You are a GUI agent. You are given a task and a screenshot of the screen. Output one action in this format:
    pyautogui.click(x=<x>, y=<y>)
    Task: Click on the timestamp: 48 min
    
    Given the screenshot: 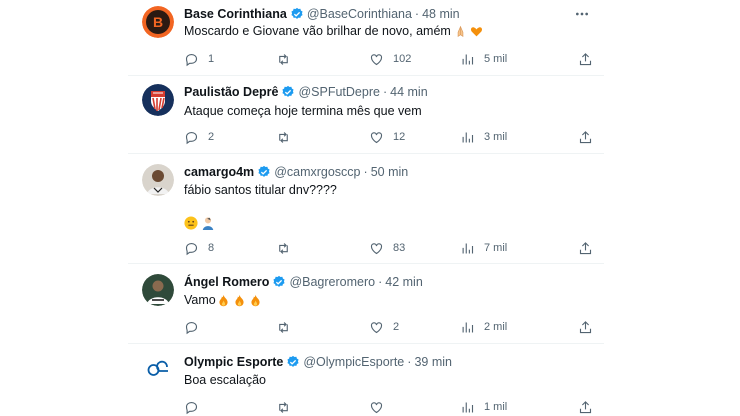 What is the action you would take?
    pyautogui.click(x=441, y=14)
    